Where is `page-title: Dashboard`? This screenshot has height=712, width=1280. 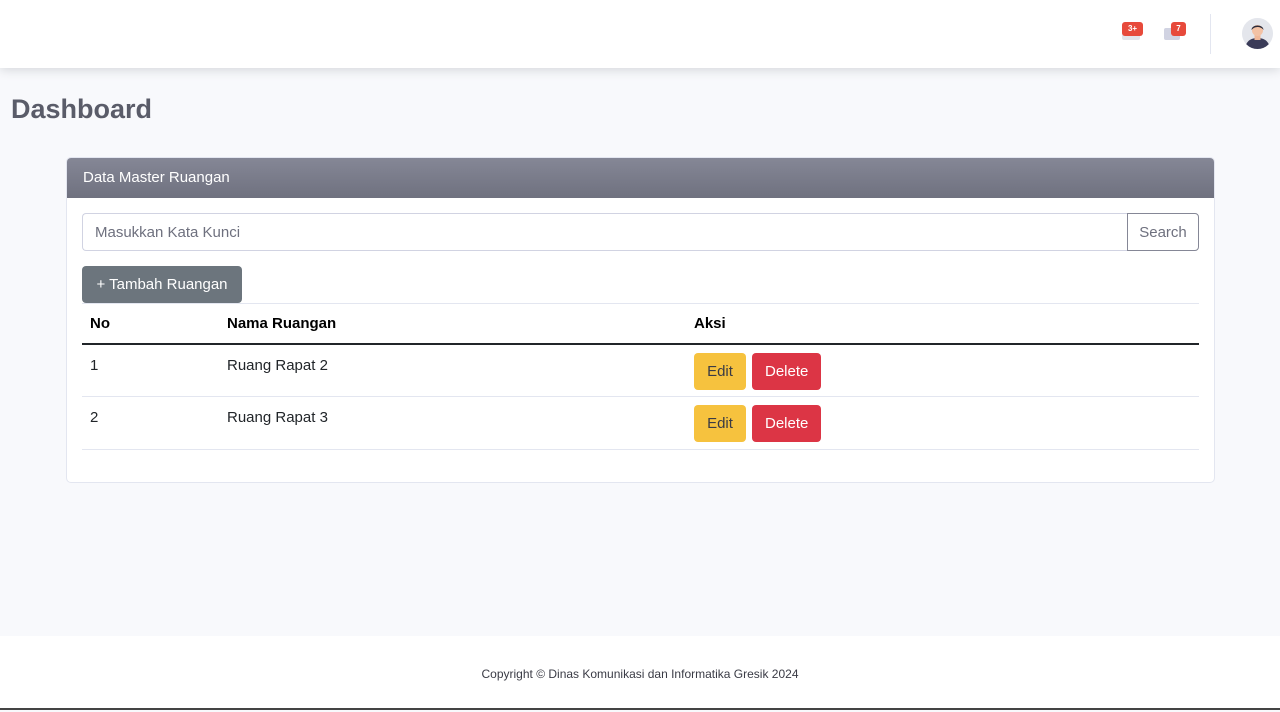
page-title: Dashboard is located at coordinates (82, 109).